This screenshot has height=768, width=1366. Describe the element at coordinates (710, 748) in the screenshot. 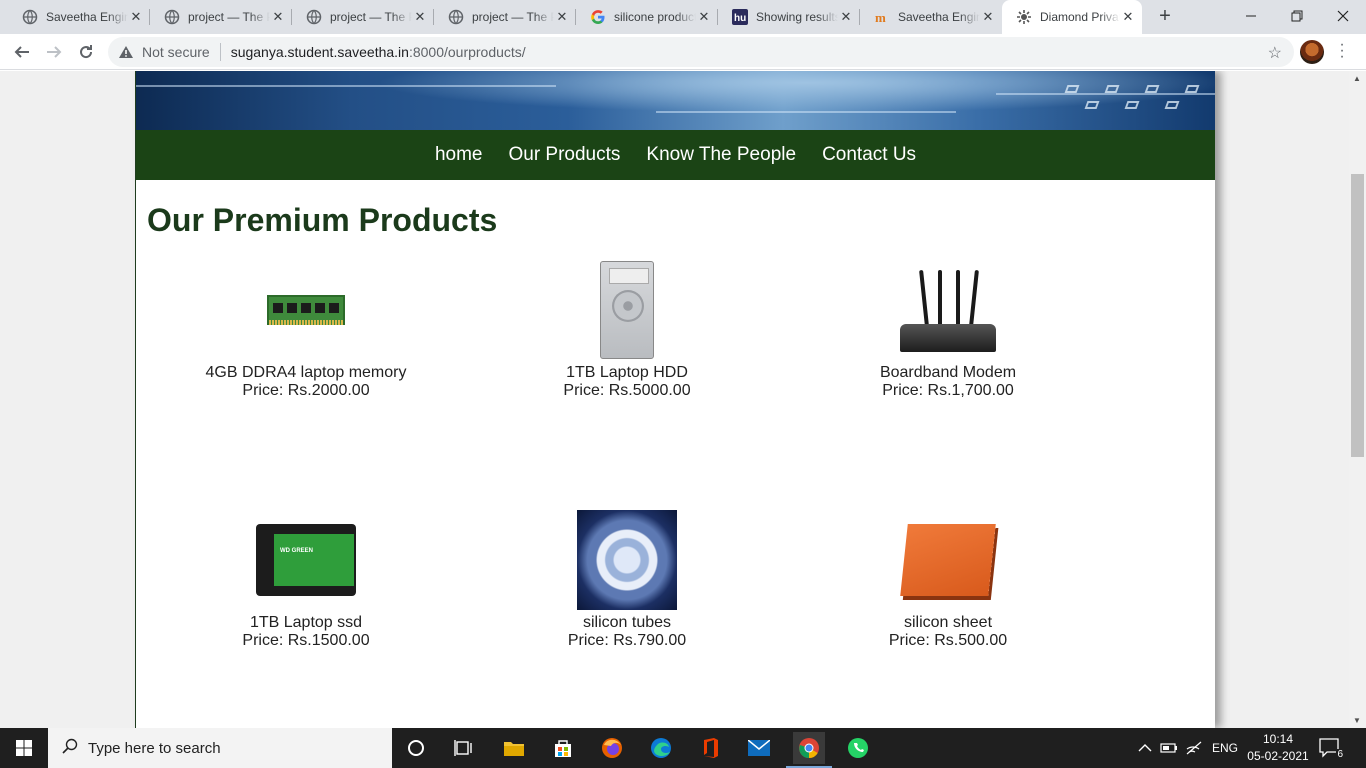

I see `office-icon` at that location.